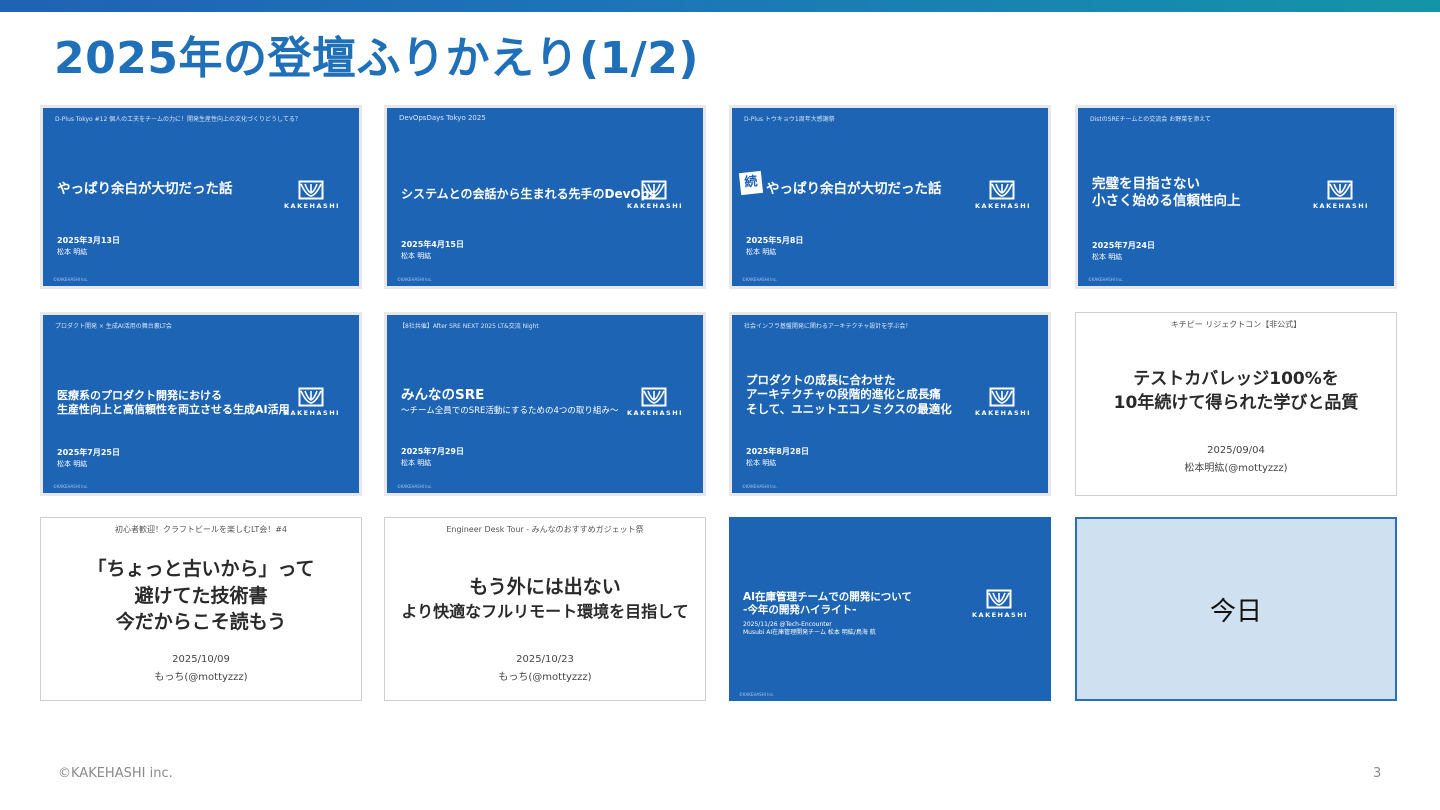 The image size is (1440, 810). I want to click on slide-title-line: 今だからこそ読もう, so click(201, 622).